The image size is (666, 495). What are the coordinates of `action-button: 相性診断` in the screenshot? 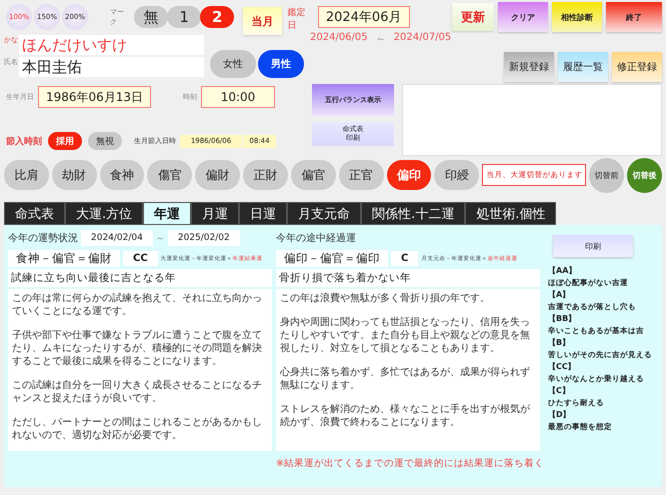 It's located at (577, 17).